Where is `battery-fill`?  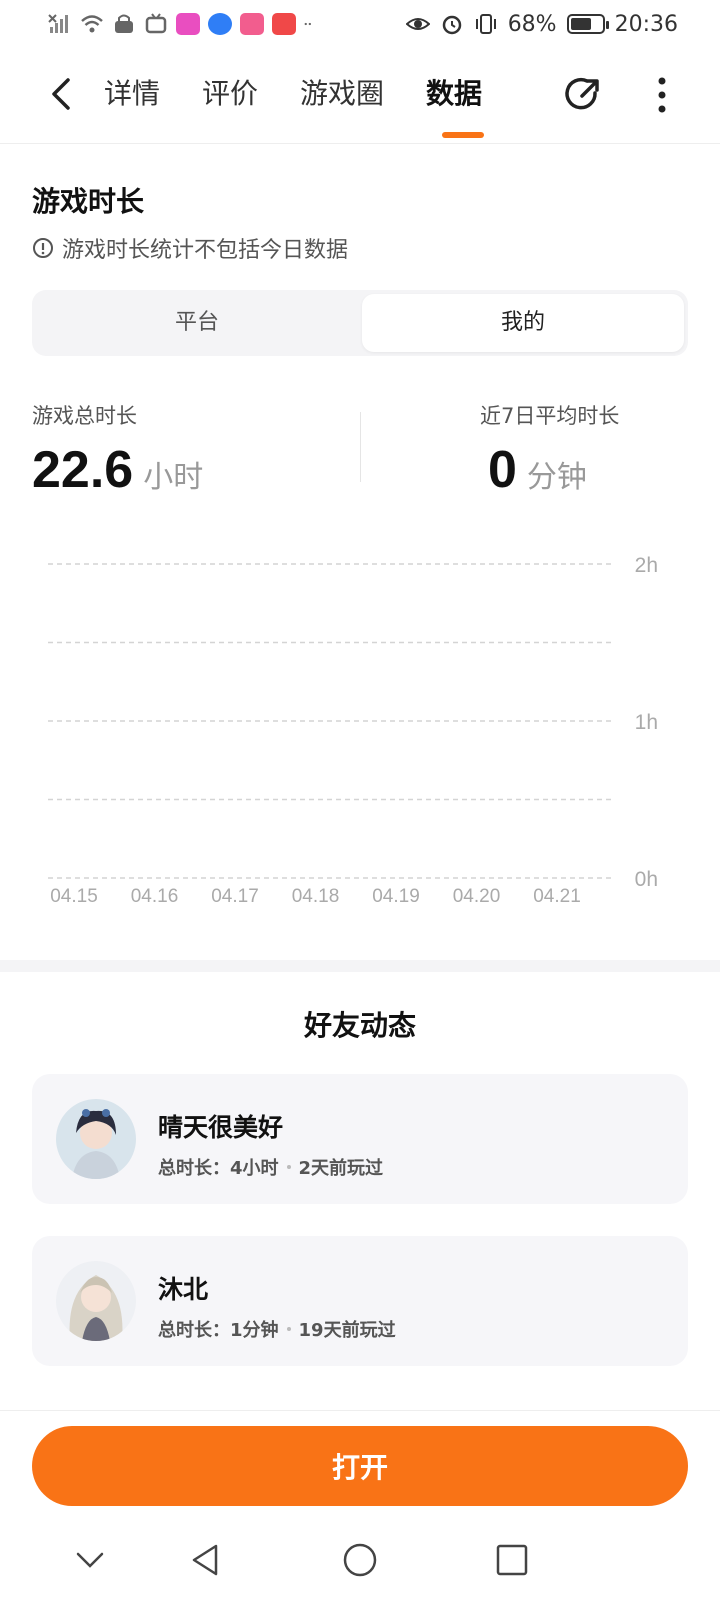
battery-fill is located at coordinates (580, 24).